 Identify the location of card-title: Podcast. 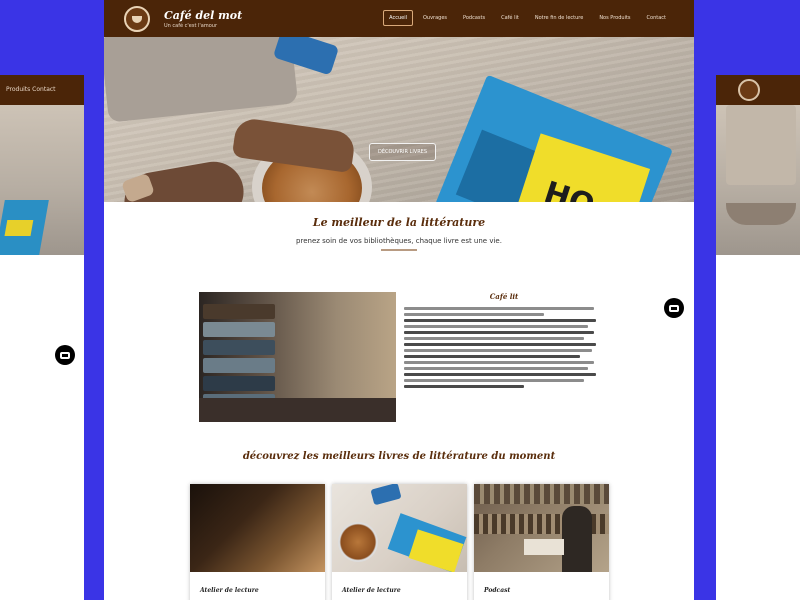
(497, 590).